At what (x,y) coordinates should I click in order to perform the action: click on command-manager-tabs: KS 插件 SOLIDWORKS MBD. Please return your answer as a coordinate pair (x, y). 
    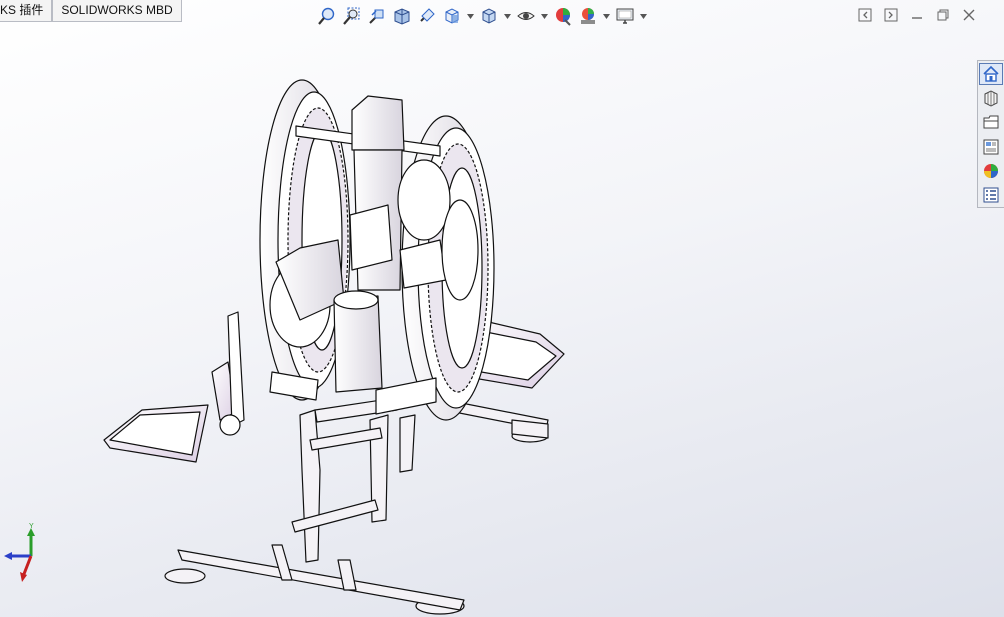
    Looking at the image, I should click on (91, 11).